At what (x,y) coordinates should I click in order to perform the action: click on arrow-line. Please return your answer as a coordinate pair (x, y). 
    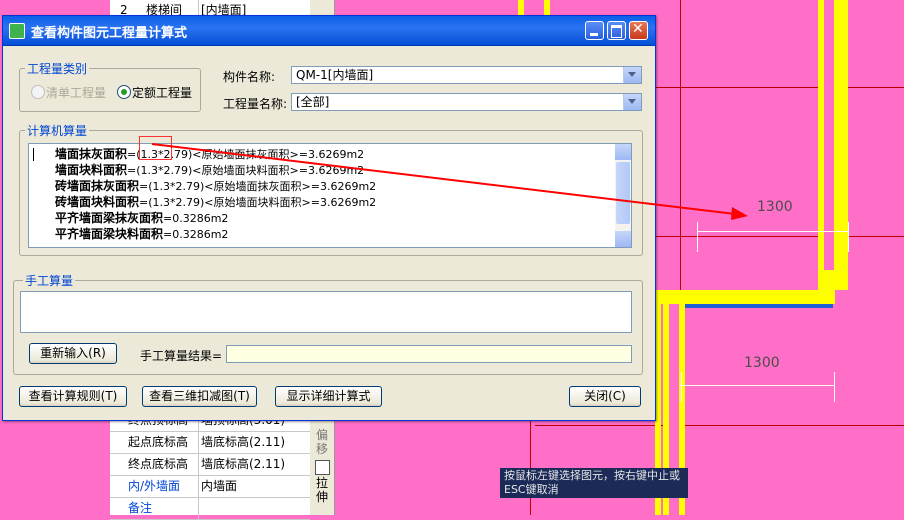
    Looking at the image, I should click on (443, 179).